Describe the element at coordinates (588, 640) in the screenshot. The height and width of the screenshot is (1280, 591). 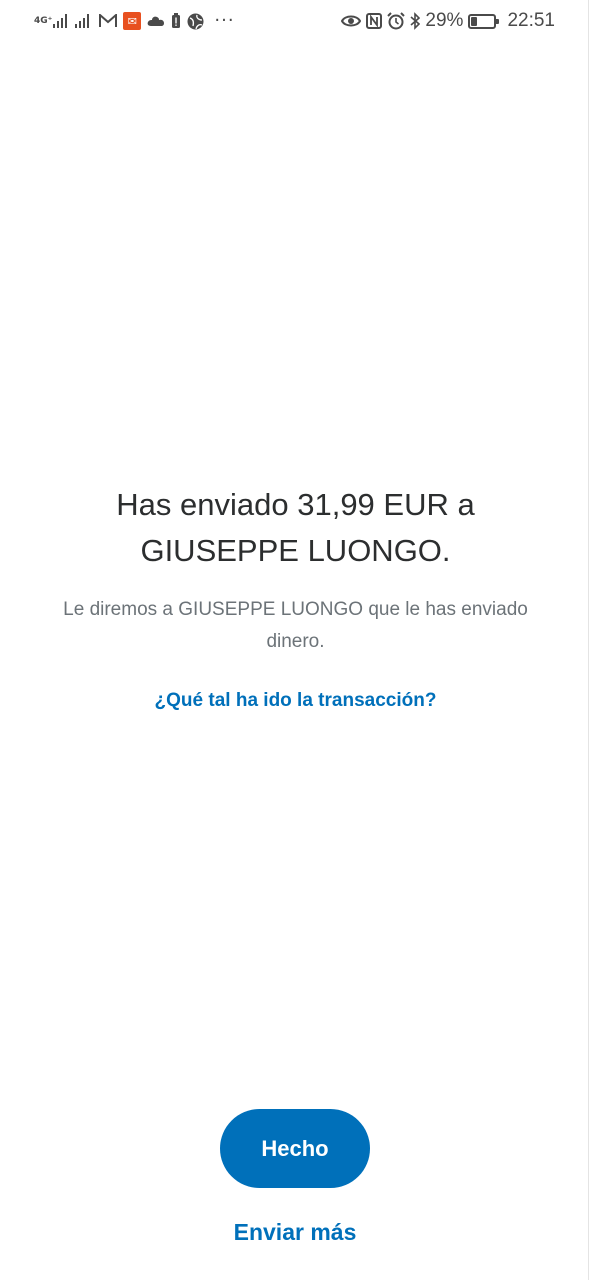
I see `edge-divider` at that location.